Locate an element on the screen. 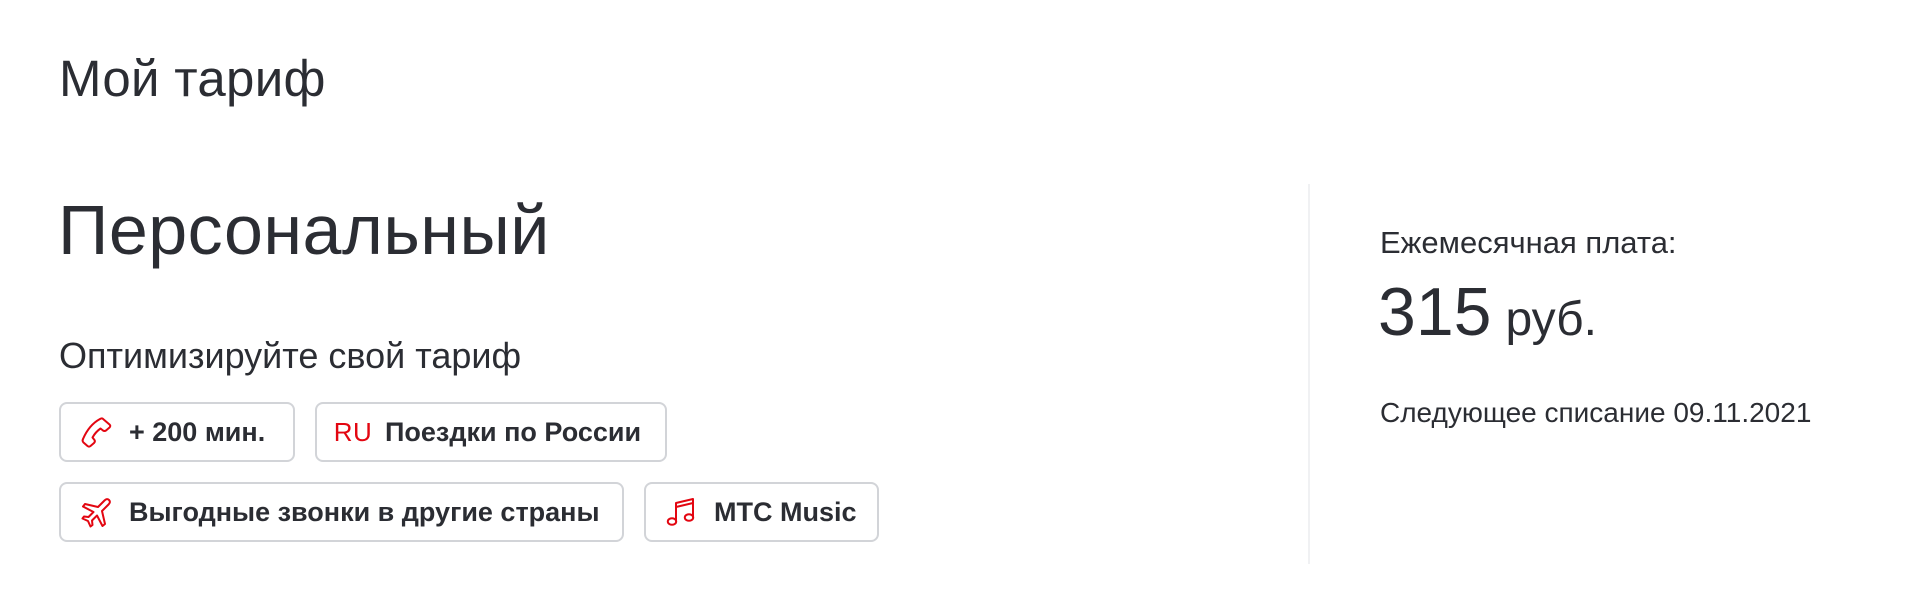  monthly-fee-value: 315 руб. is located at coordinates (1487, 316).